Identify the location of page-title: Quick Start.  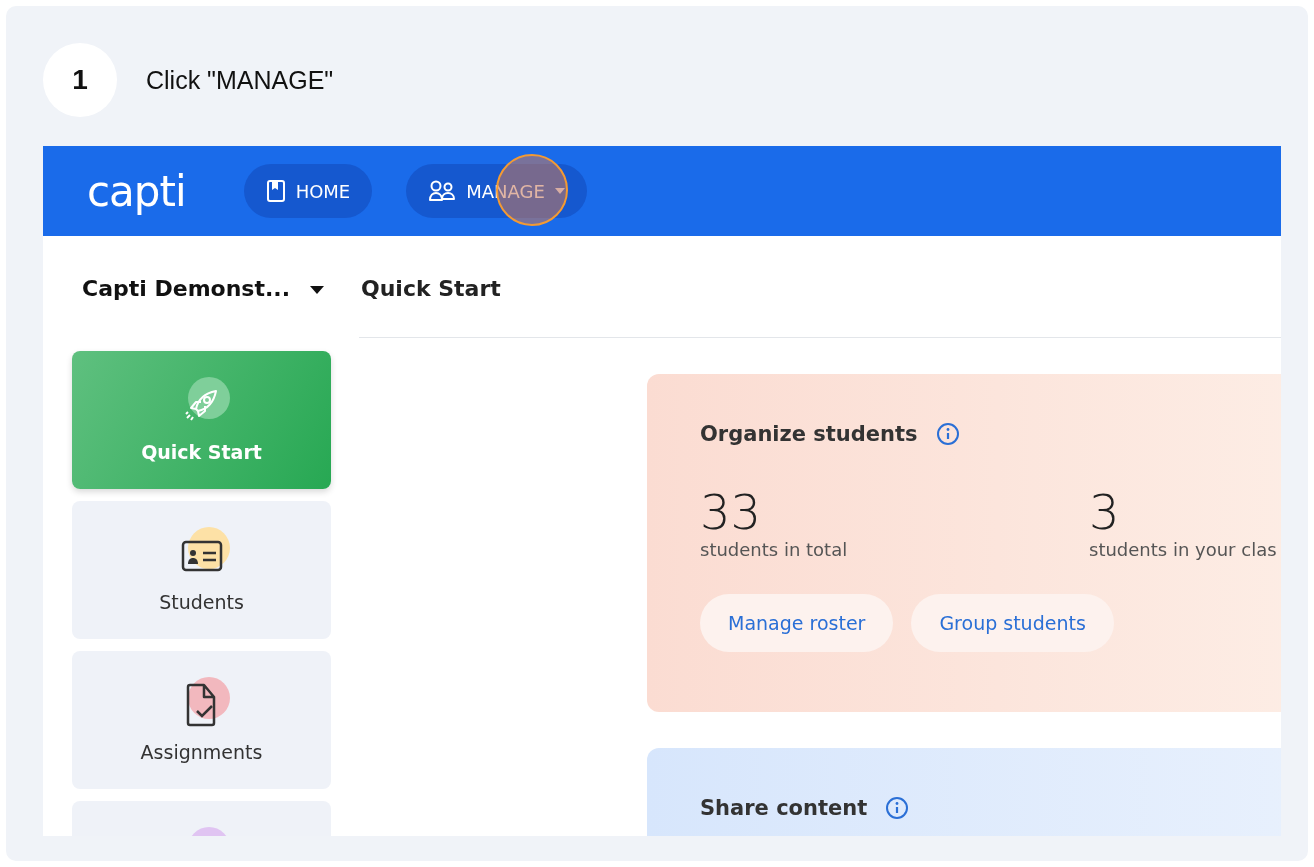
(820, 287).